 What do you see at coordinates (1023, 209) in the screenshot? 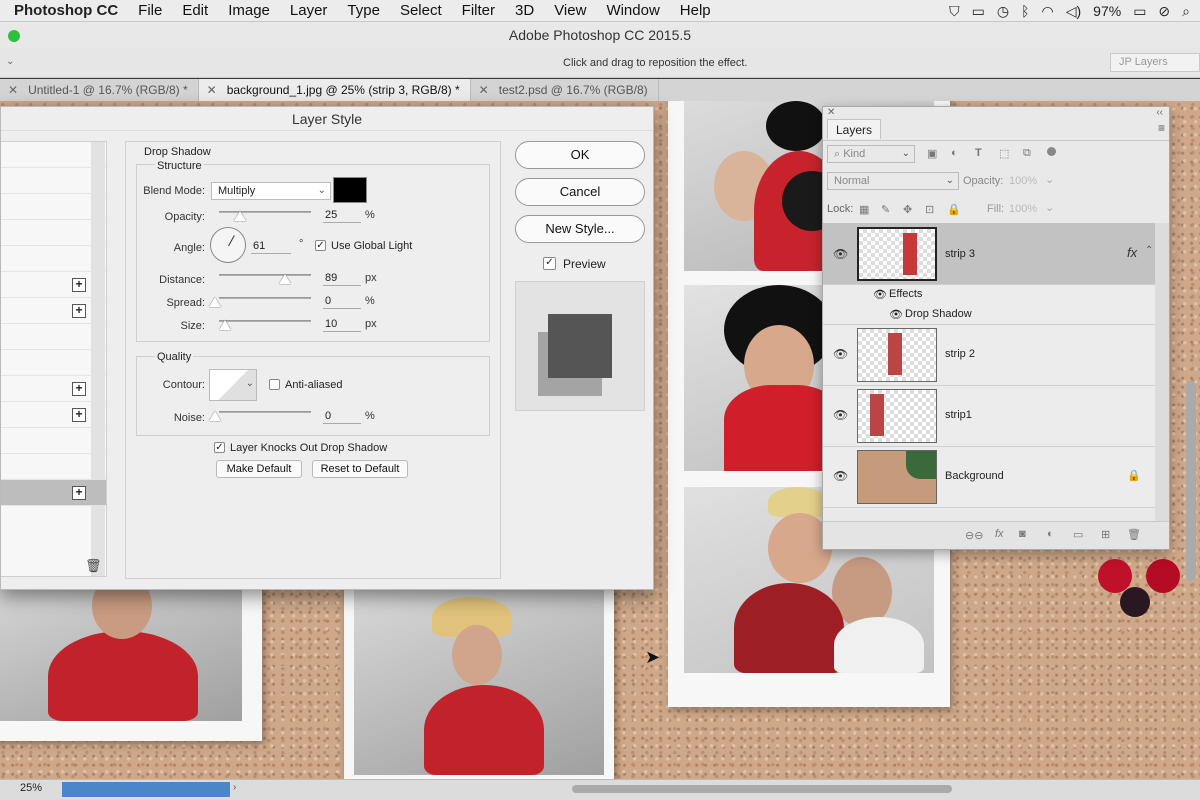
I see `fill-field: 100%` at bounding box center [1023, 209].